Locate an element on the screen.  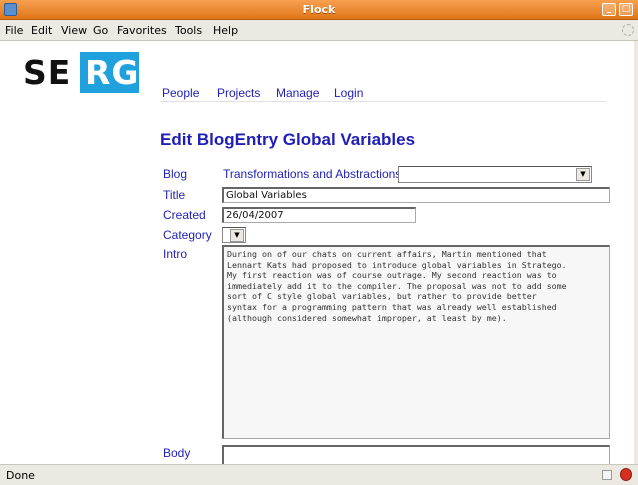
menu-favorites: Favorites is located at coordinates (142, 30).